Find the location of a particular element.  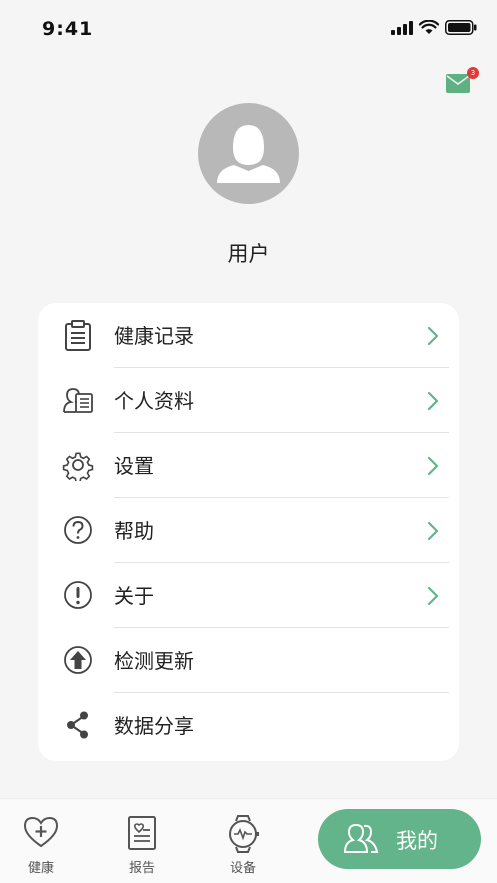

person-icon is located at coordinates (248, 154).